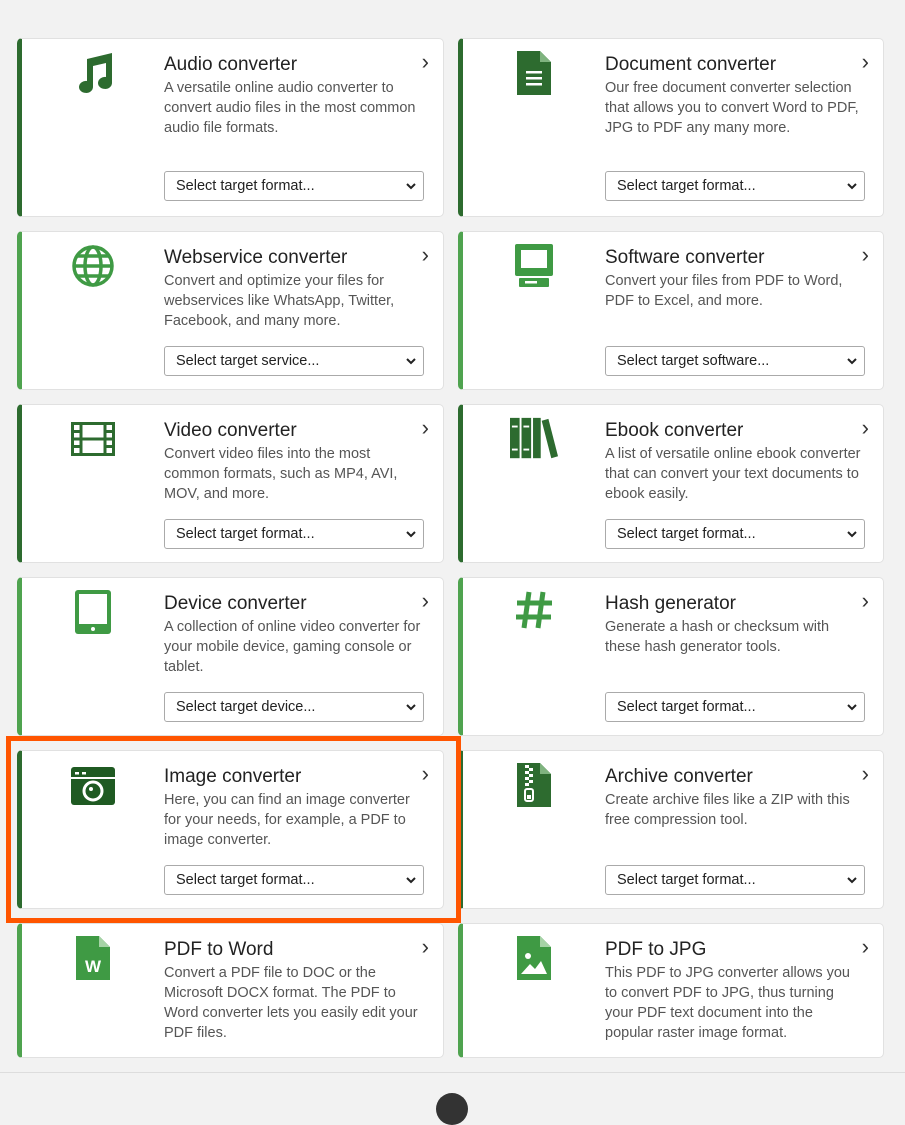 The width and height of the screenshot is (905, 1125). Describe the element at coordinates (534, 614) in the screenshot. I see `hash-icon` at that location.